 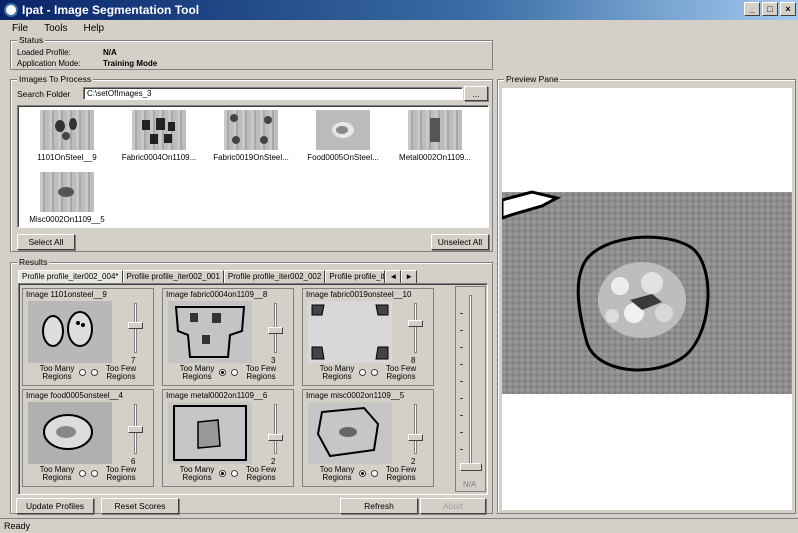 I want to click on update-profiles-button: Update Profiles, so click(x=55, y=506).